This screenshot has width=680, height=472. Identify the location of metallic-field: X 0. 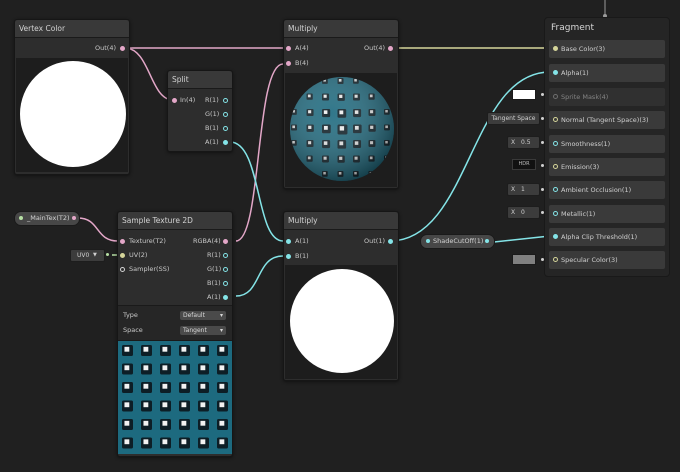
(523, 212).